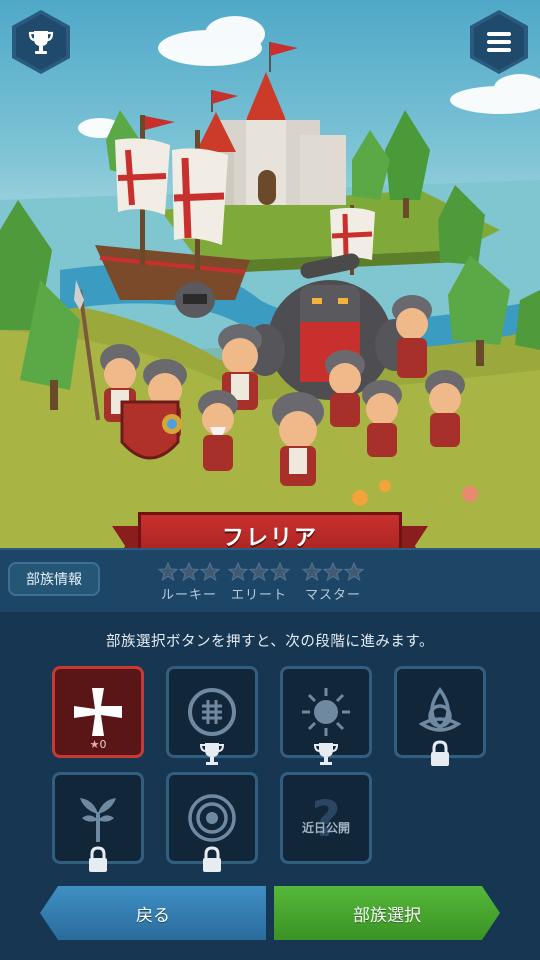  I want to click on tribe-tile-knot, so click(212, 715).